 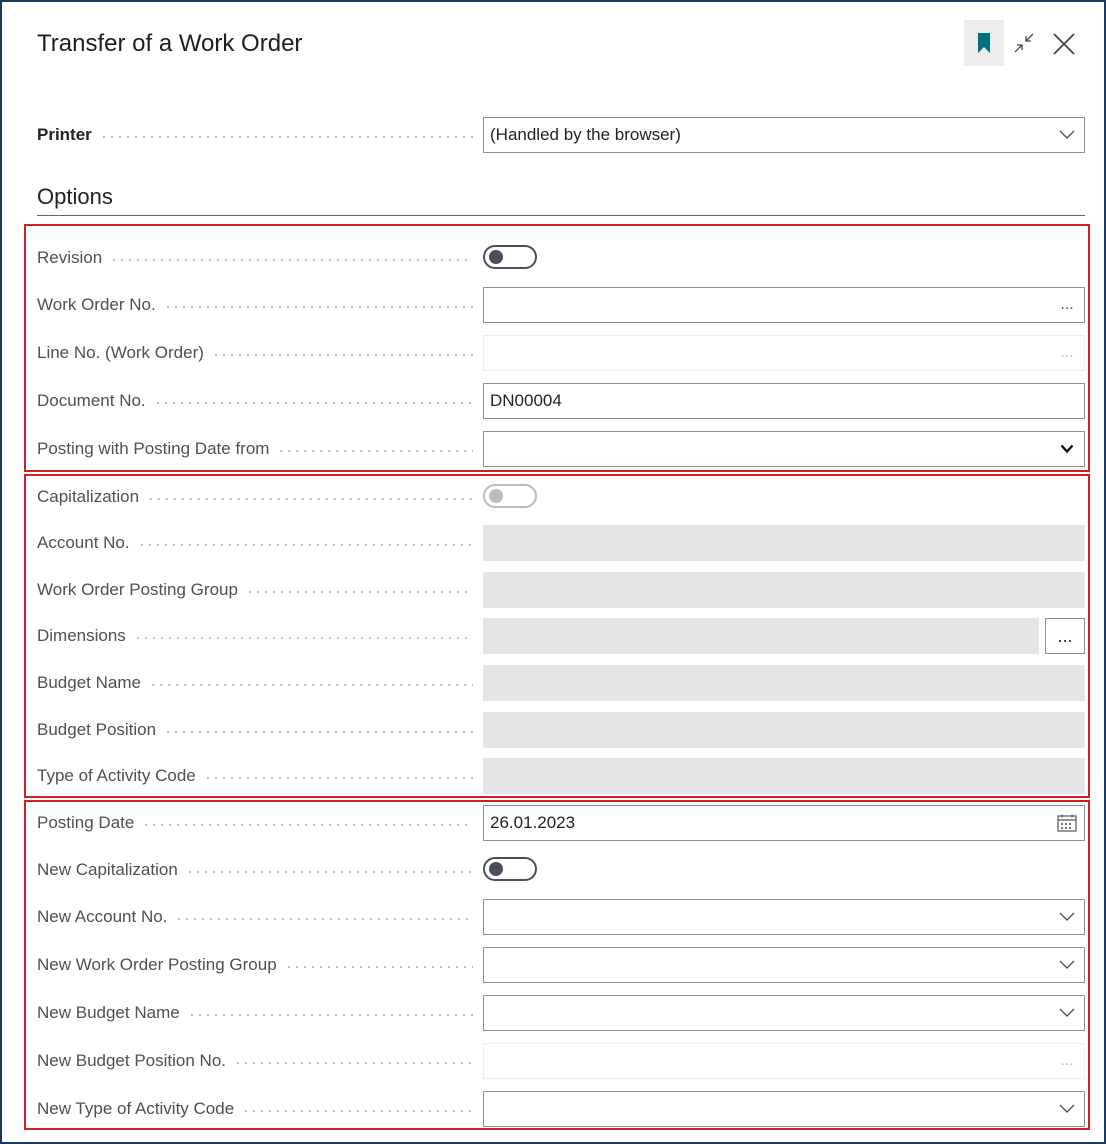 I want to click on budget-position-field, so click(x=784, y=730).